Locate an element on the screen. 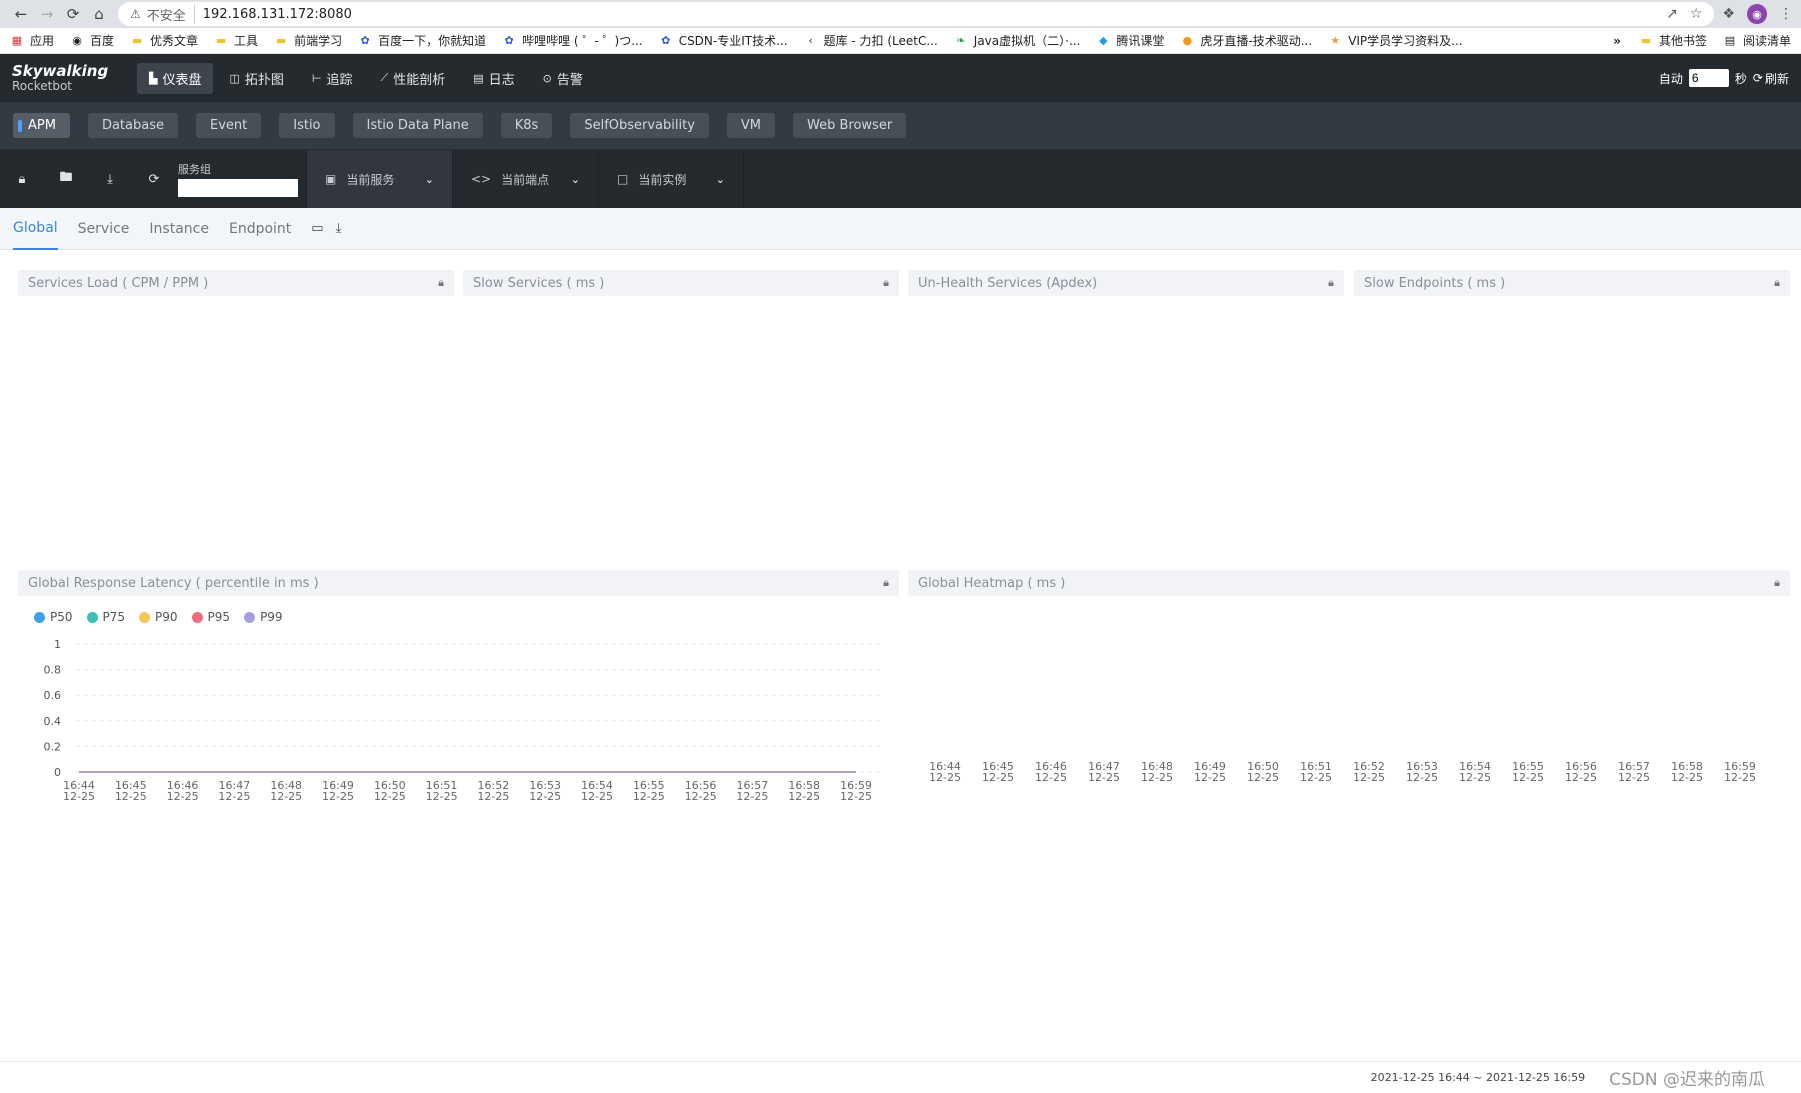  service-group-input is located at coordinates (238, 188).